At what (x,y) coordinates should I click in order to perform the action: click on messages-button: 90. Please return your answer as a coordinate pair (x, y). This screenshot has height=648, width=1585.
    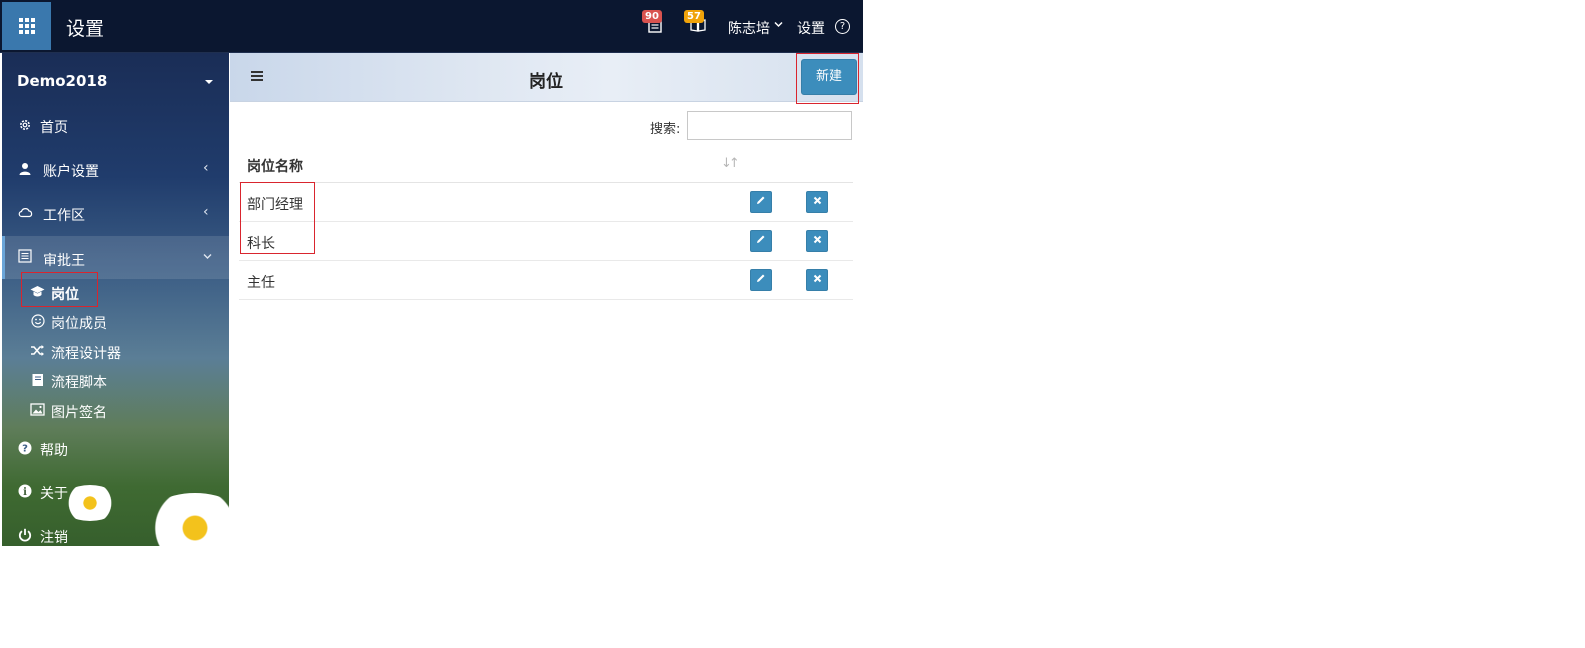
    Looking at the image, I should click on (652, 21).